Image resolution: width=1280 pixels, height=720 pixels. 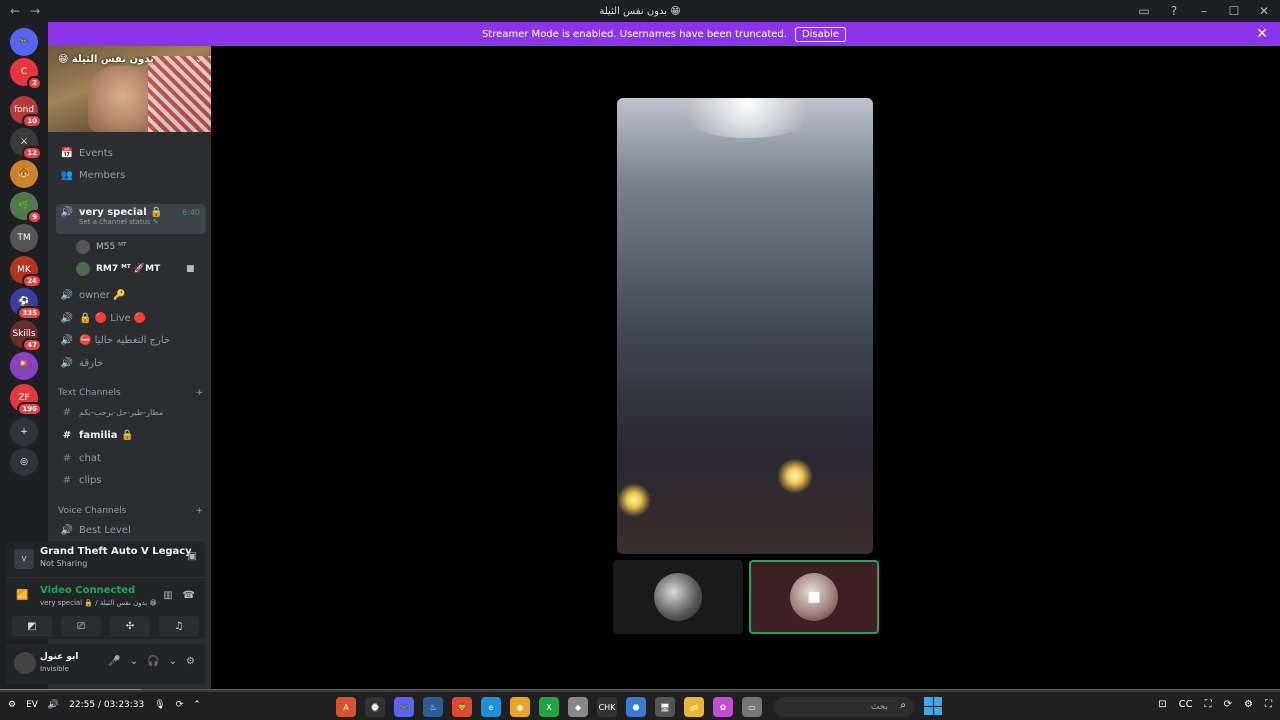 I want to click on server-icon: fond 10, so click(x=26, y=112).